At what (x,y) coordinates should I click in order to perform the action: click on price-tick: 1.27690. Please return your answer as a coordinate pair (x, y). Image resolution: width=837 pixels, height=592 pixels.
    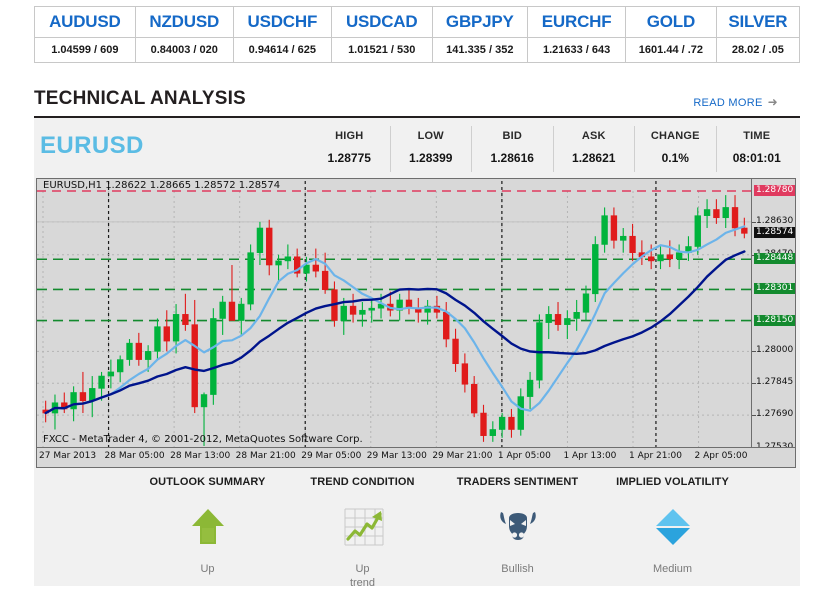
    Looking at the image, I should click on (775, 414).